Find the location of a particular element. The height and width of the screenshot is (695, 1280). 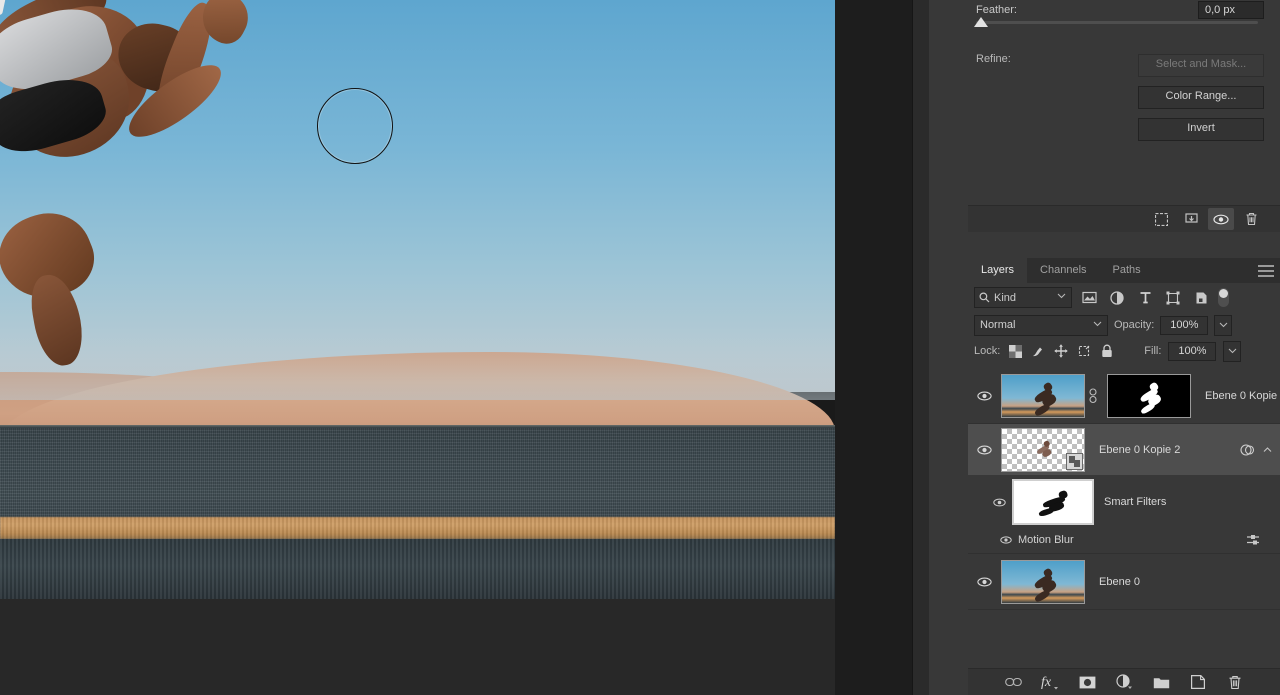

canvas-bottom-area is located at coordinates (417, 647).